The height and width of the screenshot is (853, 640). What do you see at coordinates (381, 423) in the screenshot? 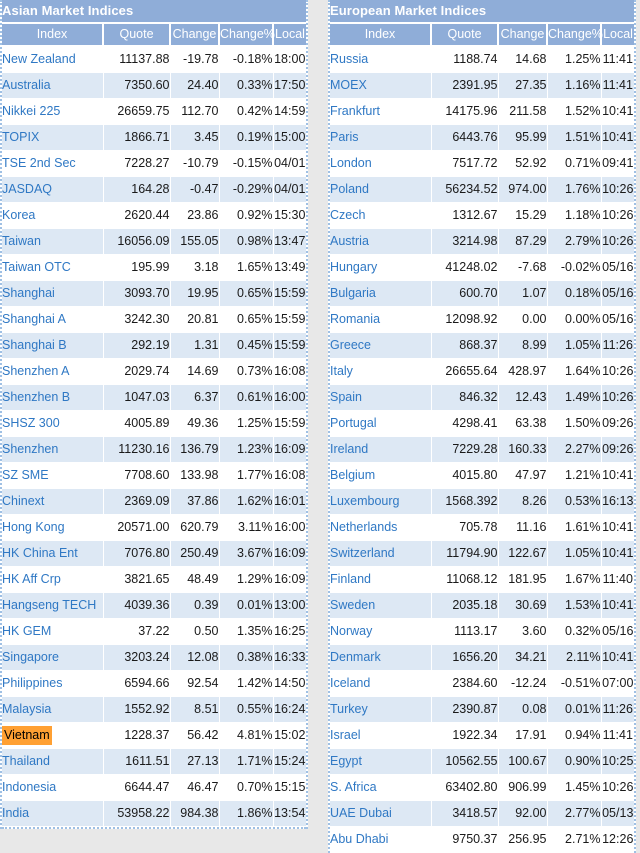
I see `index-name-cell: Portugal` at bounding box center [381, 423].